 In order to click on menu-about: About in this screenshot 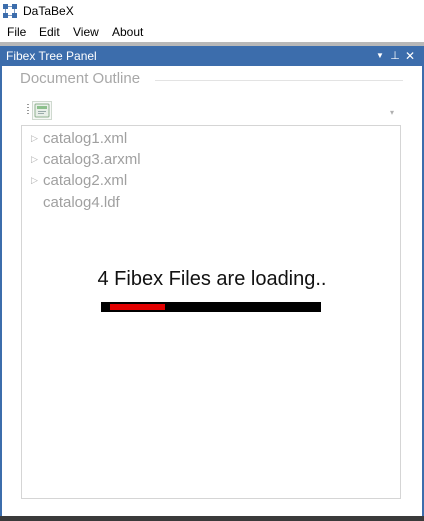, I will do `click(127, 32)`.